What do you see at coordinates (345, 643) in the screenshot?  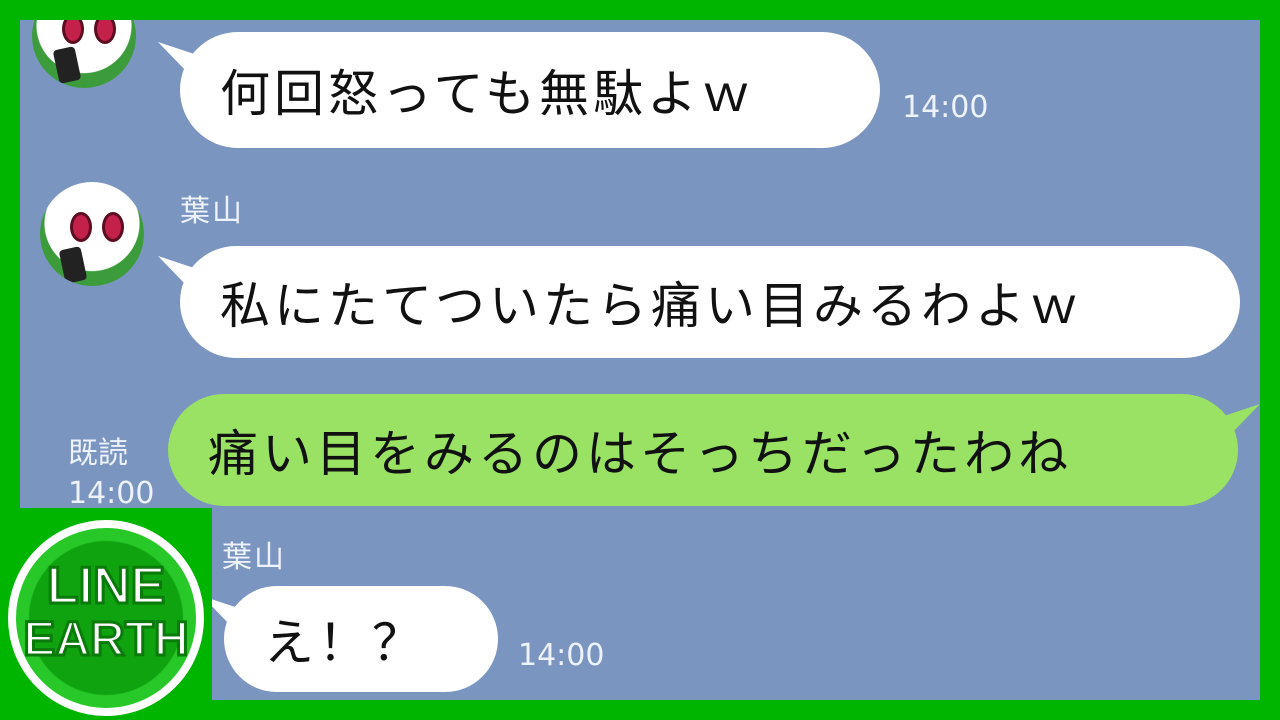 I see `message-text: え！？` at bounding box center [345, 643].